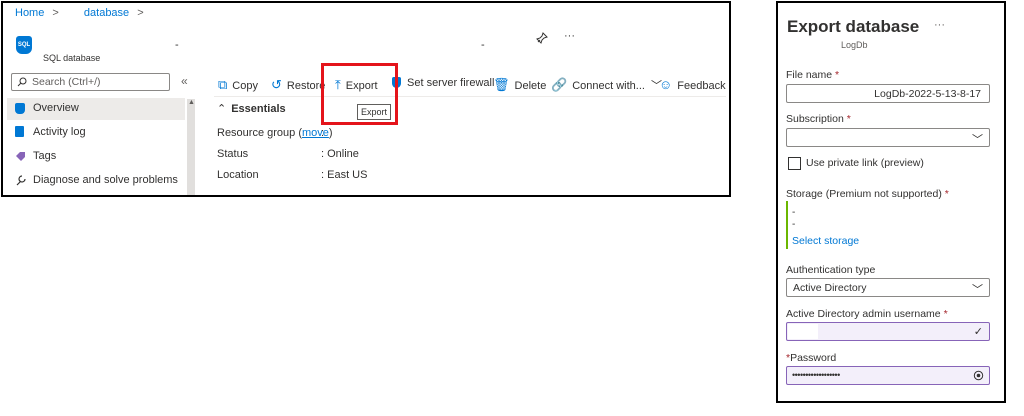 This screenshot has height=416, width=1024. What do you see at coordinates (20, 108) in the screenshot?
I see `sql-icon` at bounding box center [20, 108].